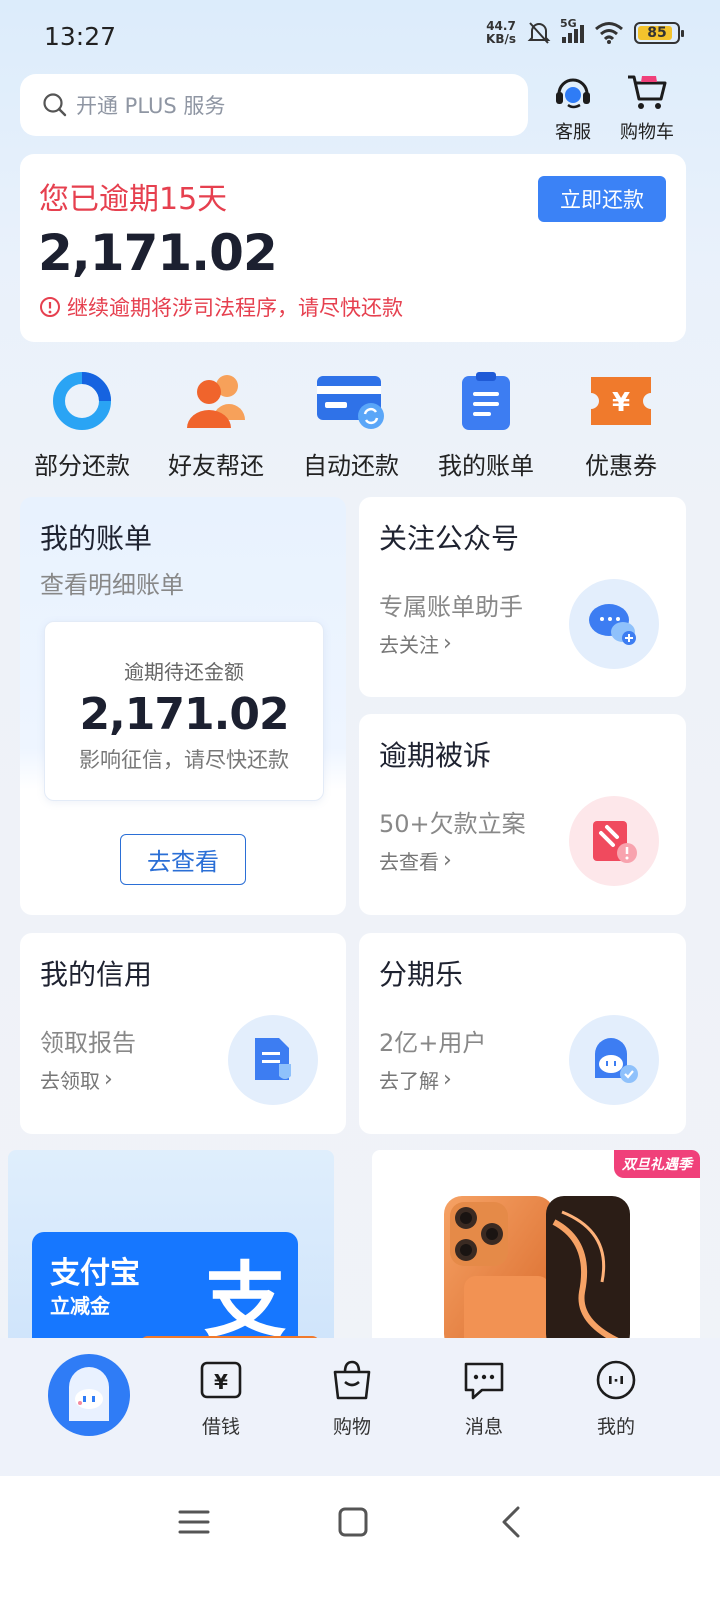 The image size is (720, 1600). What do you see at coordinates (158, 253) in the screenshot?
I see `overdue-amount: 2,171.02` at bounding box center [158, 253].